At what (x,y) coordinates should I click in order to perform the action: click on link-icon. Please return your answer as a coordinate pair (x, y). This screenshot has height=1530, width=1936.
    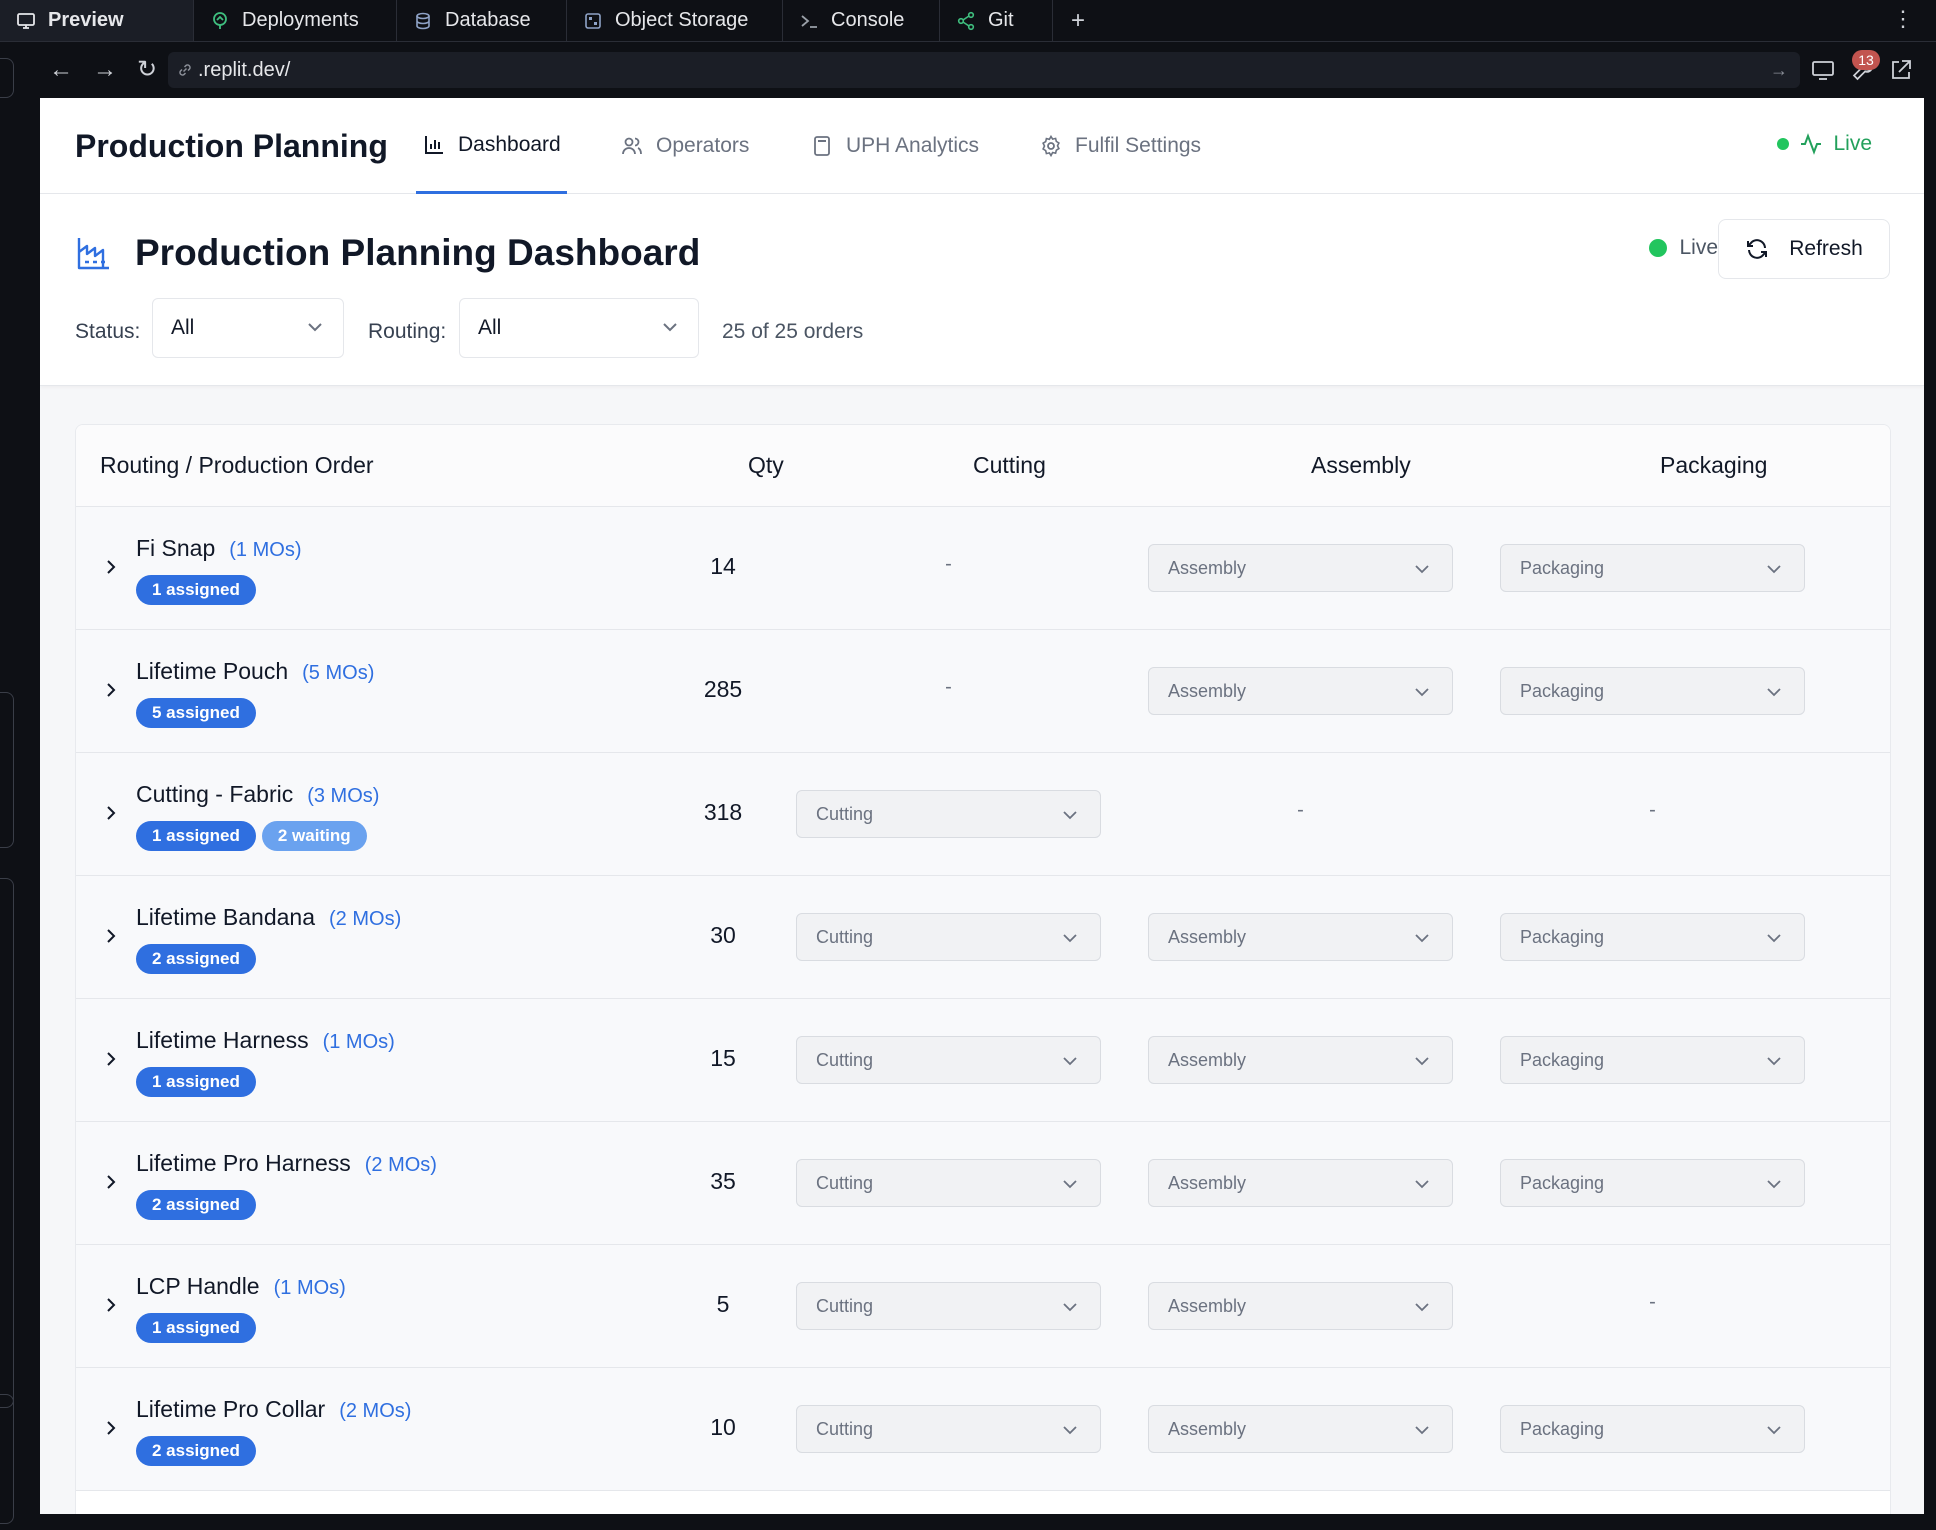
    Looking at the image, I should click on (185, 70).